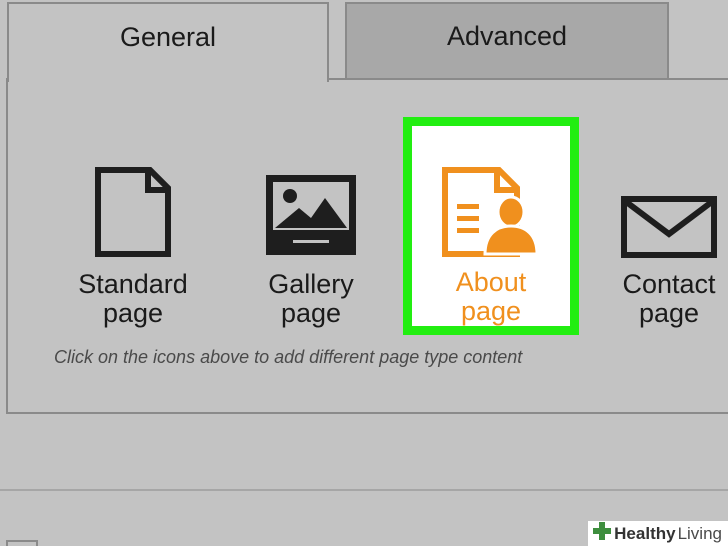 Image resolution: width=728 pixels, height=546 pixels. Describe the element at coordinates (133, 298) in the screenshot. I see `page-type-label: Standard page` at that location.